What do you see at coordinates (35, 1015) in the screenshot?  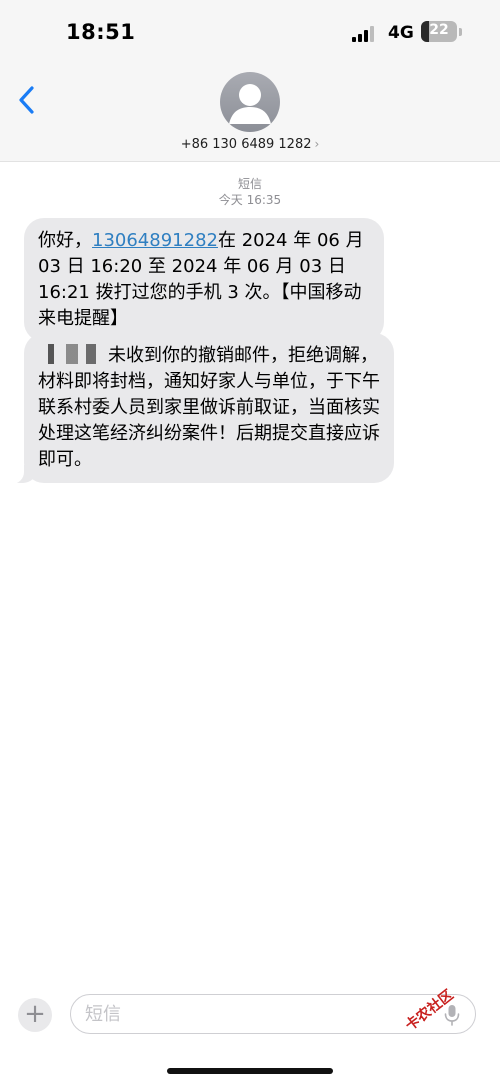 I see `plus-icon: +` at bounding box center [35, 1015].